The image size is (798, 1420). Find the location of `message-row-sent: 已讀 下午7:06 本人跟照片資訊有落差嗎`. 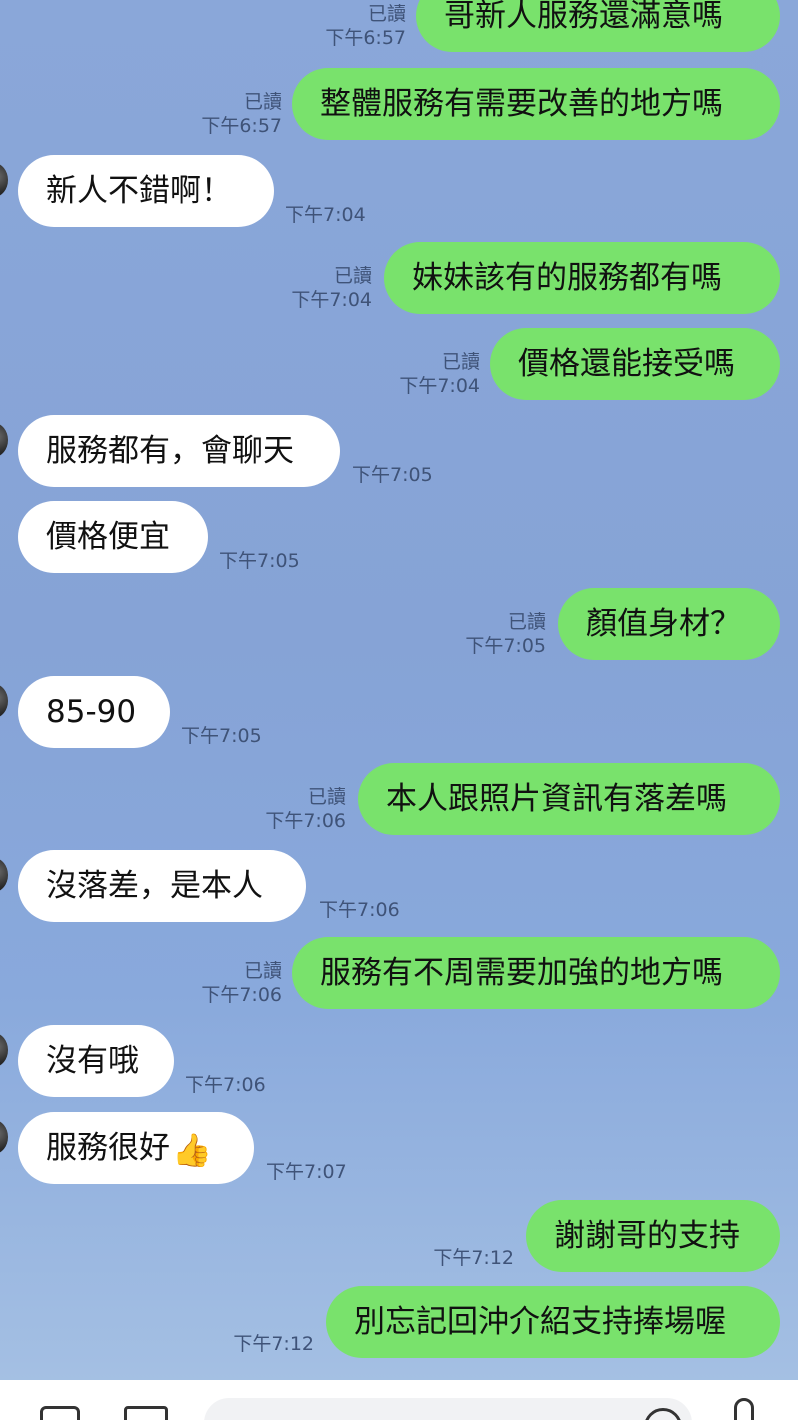

message-row-sent: 已讀 下午7:06 本人跟照片資訊有落差嗎 is located at coordinates (399, 801).